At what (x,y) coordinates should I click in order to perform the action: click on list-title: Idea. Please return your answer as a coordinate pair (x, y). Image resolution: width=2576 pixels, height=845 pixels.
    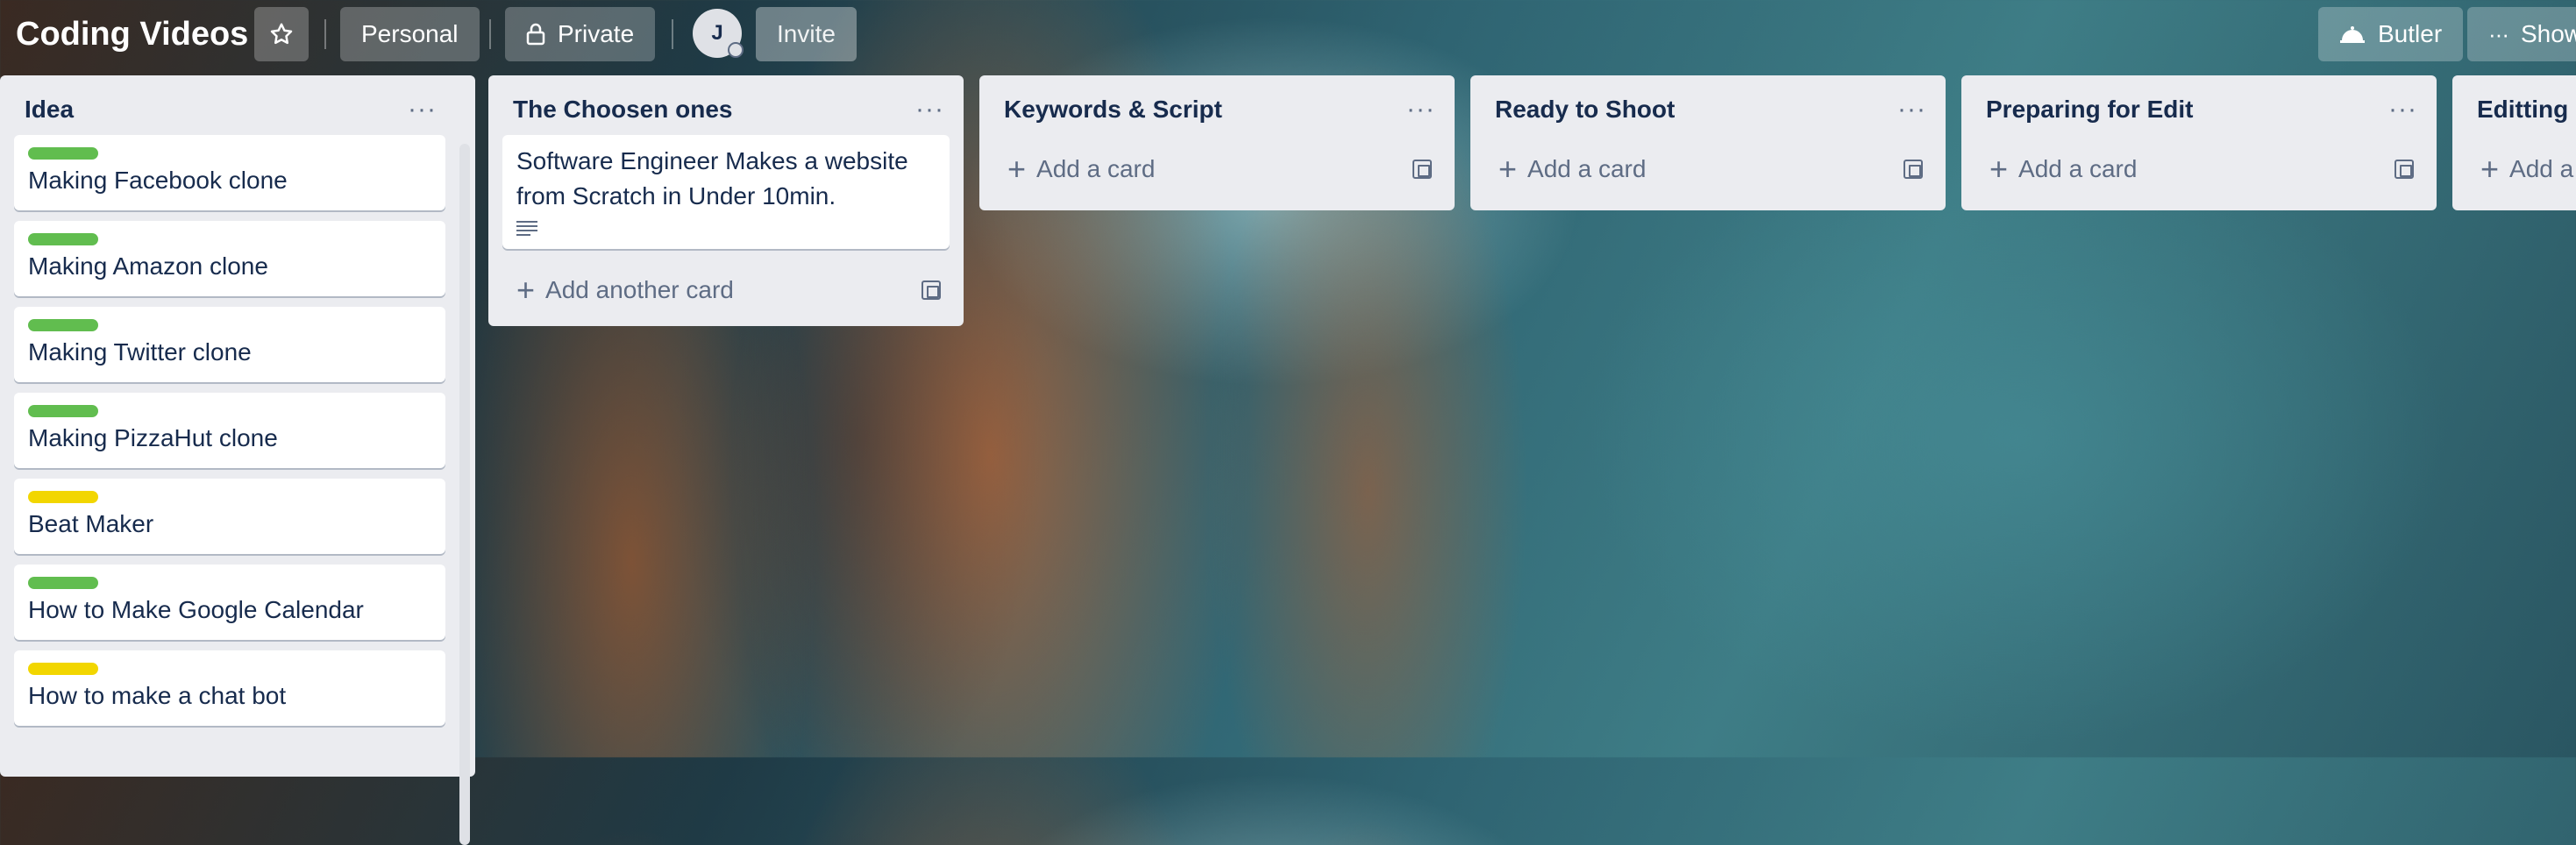
    Looking at the image, I should click on (49, 110).